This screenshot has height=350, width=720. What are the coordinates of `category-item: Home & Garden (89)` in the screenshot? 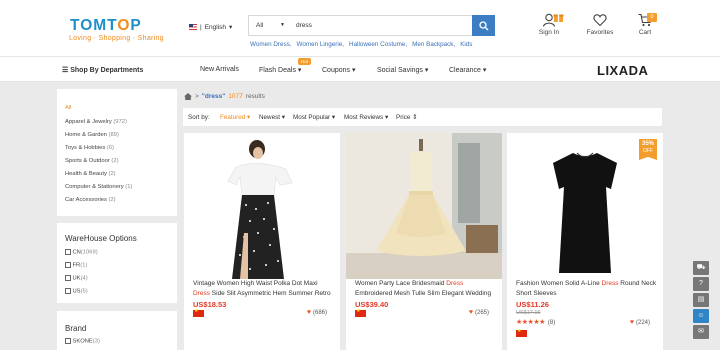 It's located at (92, 135).